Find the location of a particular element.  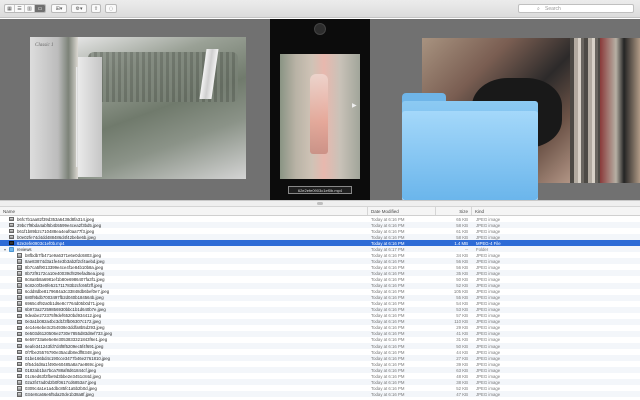

search-field: ⌕ Search is located at coordinates (576, 8).